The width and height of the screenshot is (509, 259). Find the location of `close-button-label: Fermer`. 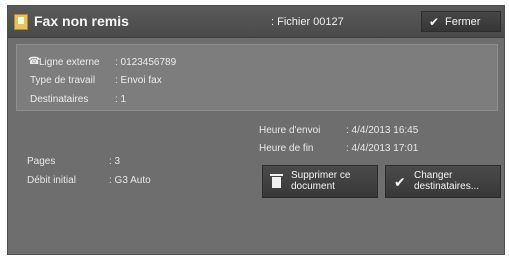

close-button-label: Fermer is located at coordinates (463, 22).